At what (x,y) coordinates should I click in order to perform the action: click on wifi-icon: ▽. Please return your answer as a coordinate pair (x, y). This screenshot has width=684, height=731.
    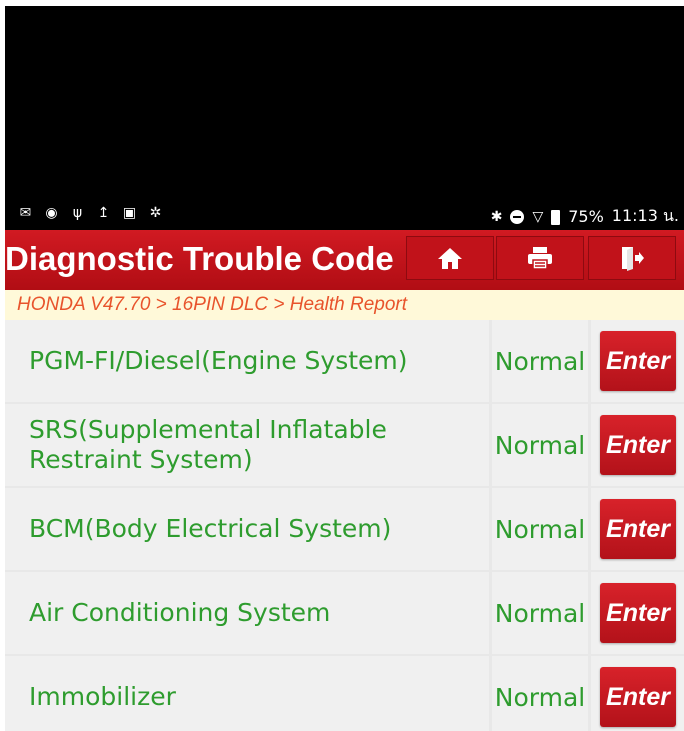
    Looking at the image, I should click on (538, 216).